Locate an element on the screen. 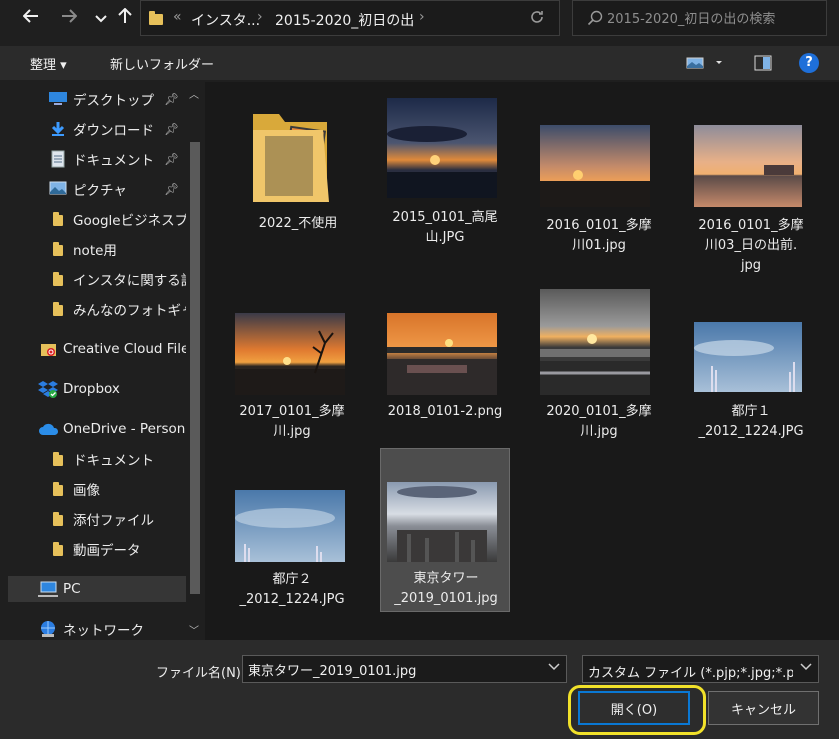 This screenshot has height=739, width=839. sidebar-item-label: 動画データ is located at coordinates (107, 551).